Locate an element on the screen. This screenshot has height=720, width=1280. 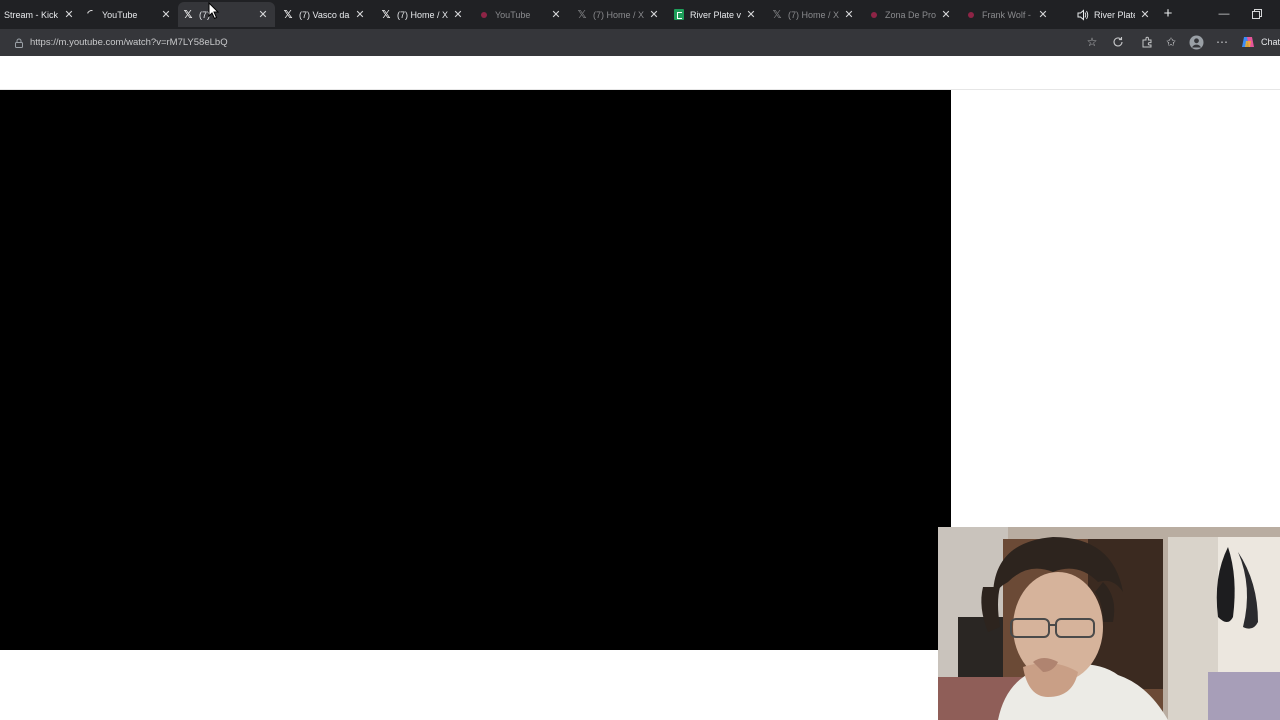
tab-label: River Plate is located at coordinates (1114, 14).